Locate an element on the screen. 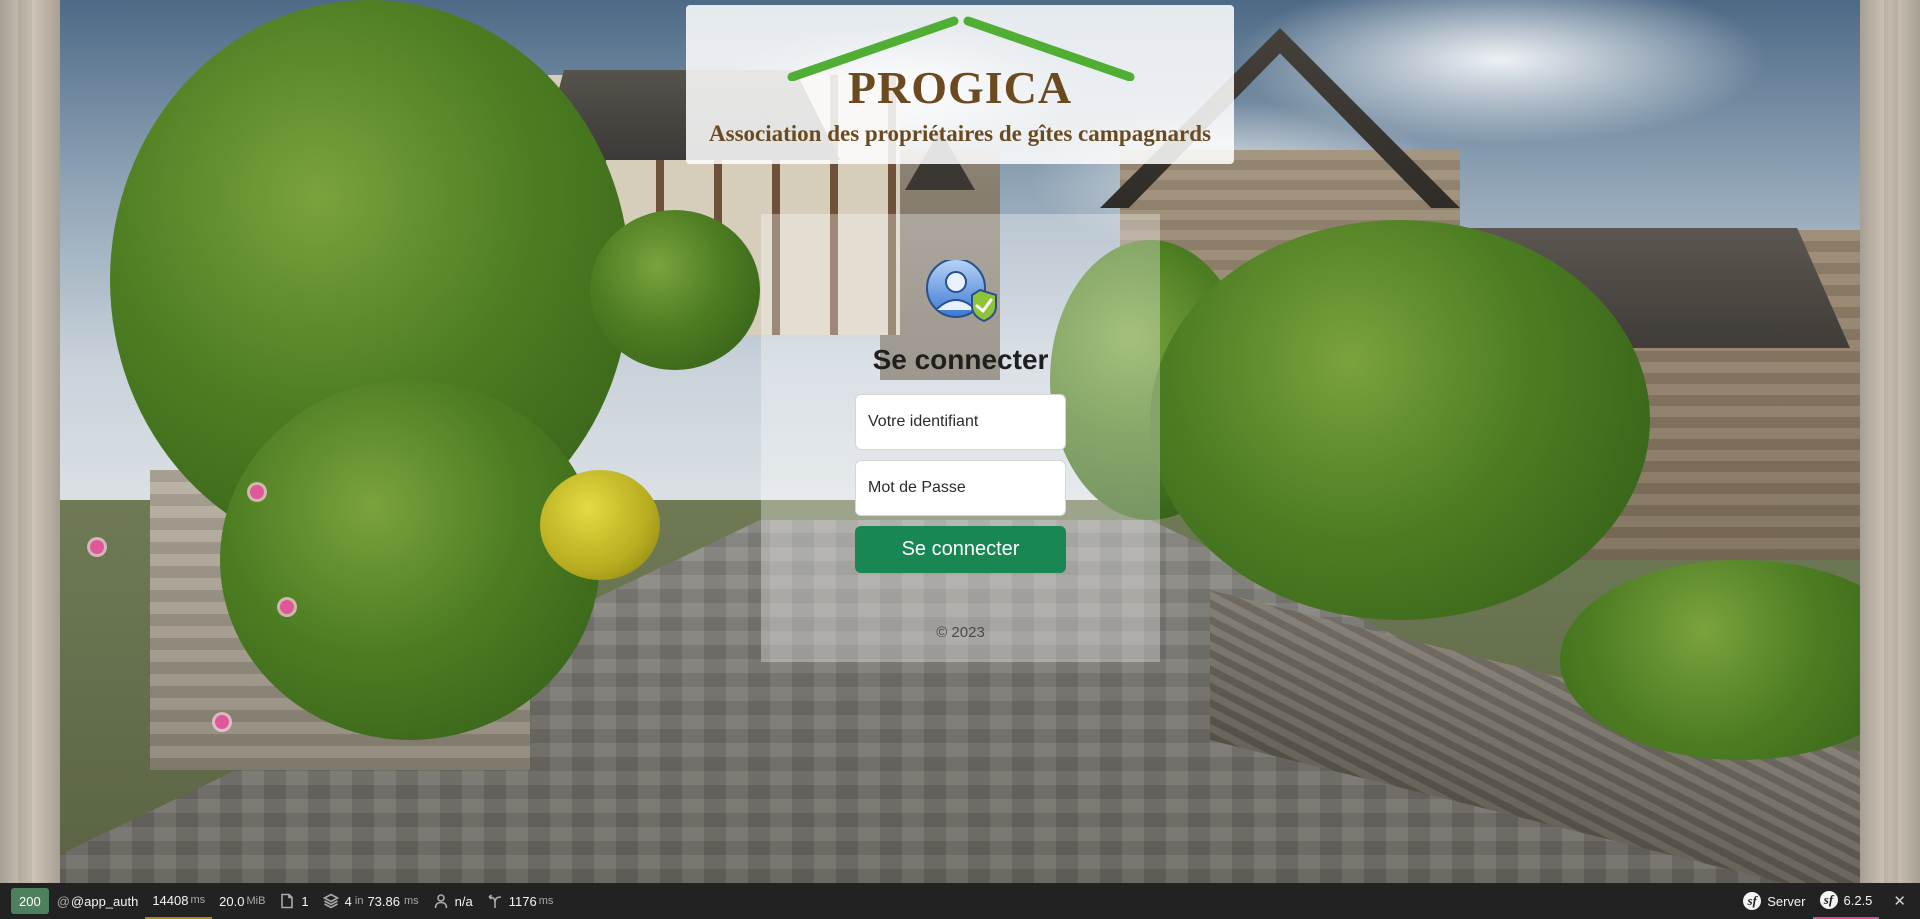 The width and height of the screenshot is (1920, 919). login-button: Se connecter is located at coordinates (960, 549).